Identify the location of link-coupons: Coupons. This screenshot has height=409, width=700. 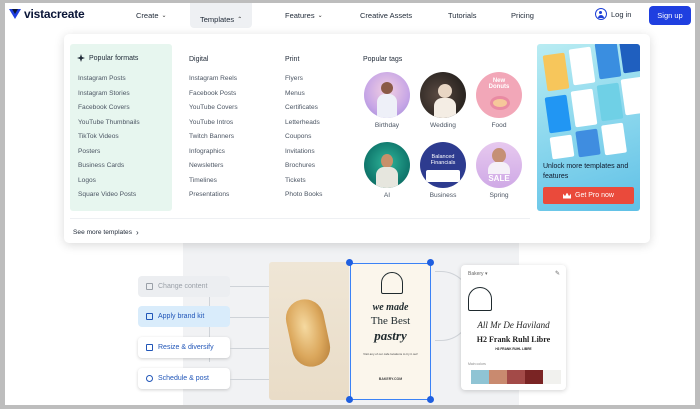
(298, 136).